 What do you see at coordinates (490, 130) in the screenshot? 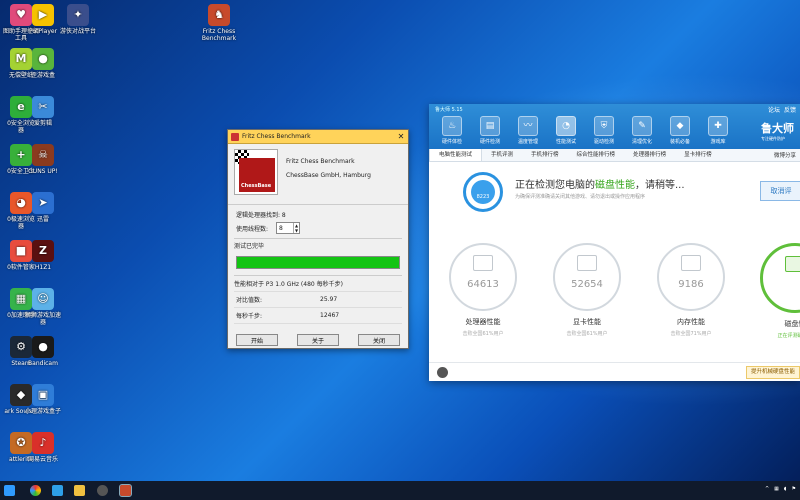
I see `nav-item-hardware-detect: ▤ 硬件检测` at bounding box center [490, 130].